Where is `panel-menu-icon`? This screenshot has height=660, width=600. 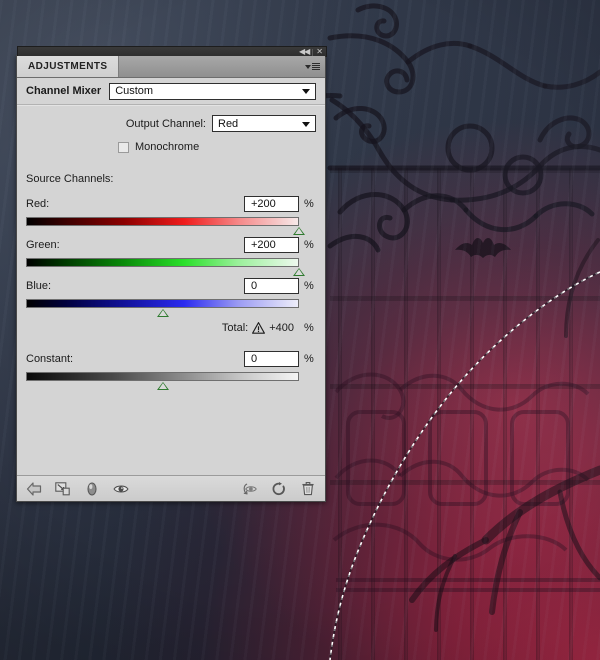
panel-menu-icon is located at coordinates (313, 66).